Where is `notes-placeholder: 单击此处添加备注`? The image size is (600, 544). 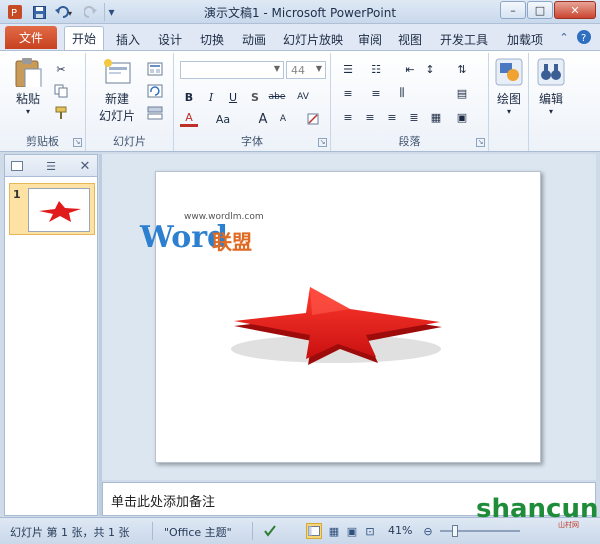
notes-placeholder: 单击此处添加备注 is located at coordinates (163, 502).